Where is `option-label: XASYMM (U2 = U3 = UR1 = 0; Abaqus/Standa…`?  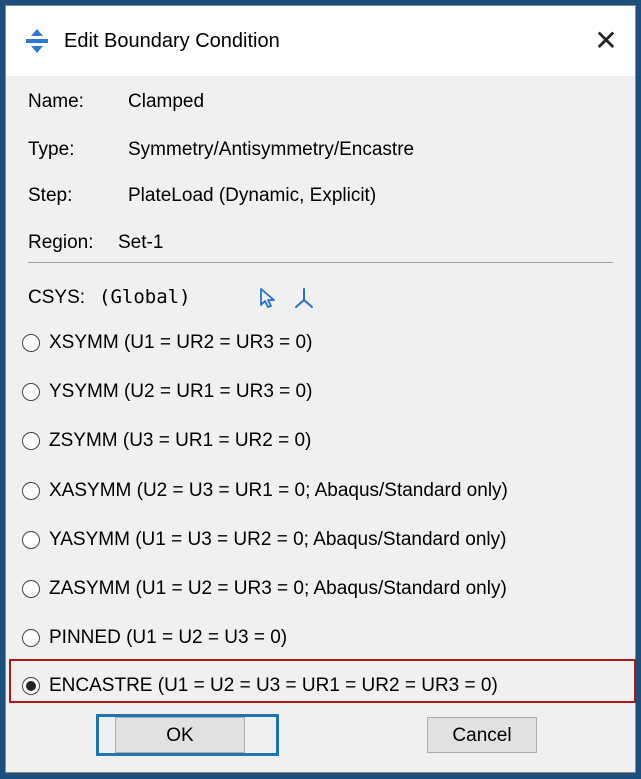
option-label: XASYMM (U2 = U3 = UR1 = 0; Abaqus/Standa… is located at coordinates (278, 490).